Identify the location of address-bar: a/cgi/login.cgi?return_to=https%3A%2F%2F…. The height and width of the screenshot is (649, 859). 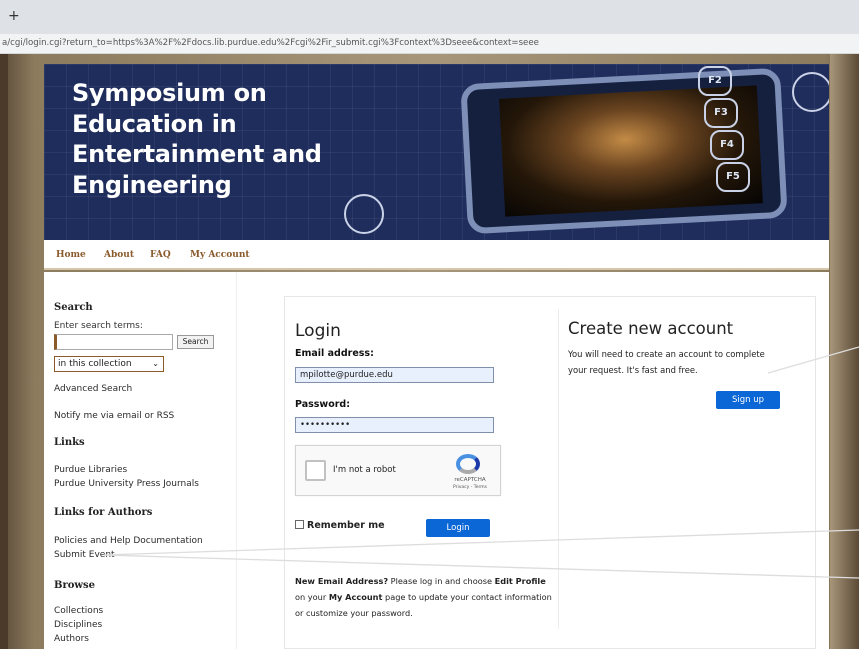
(429, 44).